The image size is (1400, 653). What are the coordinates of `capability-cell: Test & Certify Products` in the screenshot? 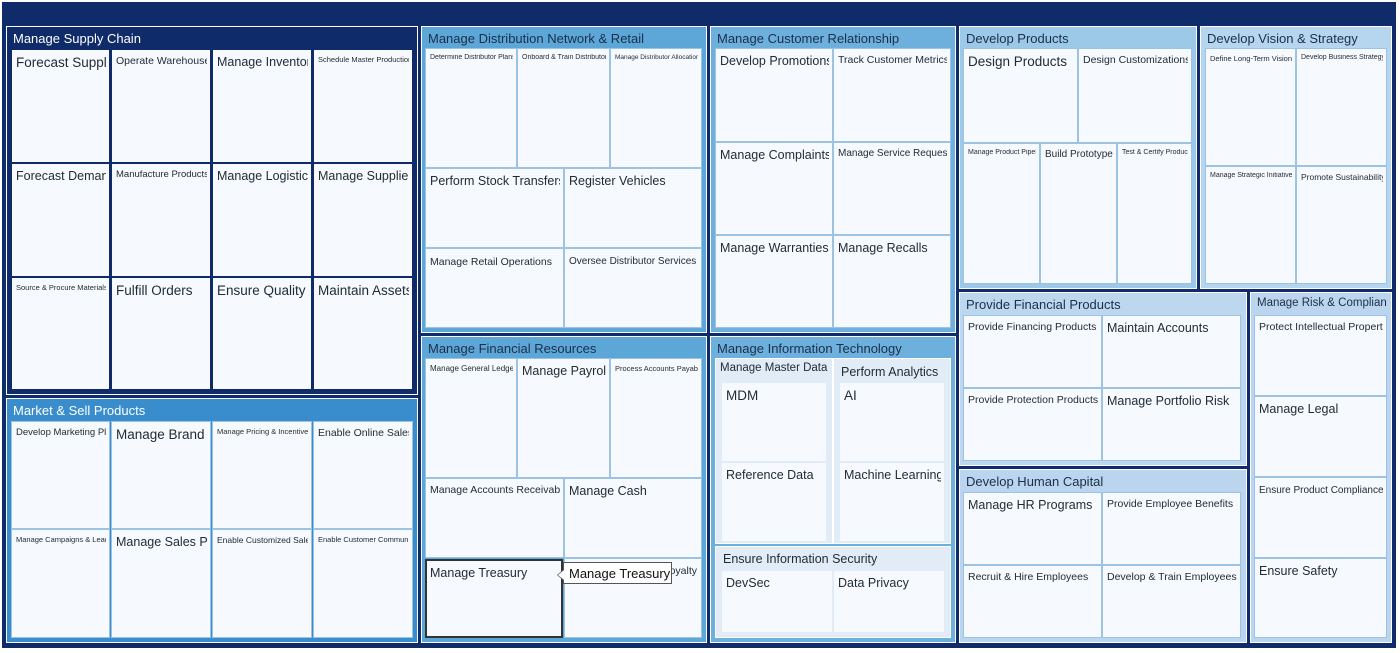 It's located at (1154, 213).